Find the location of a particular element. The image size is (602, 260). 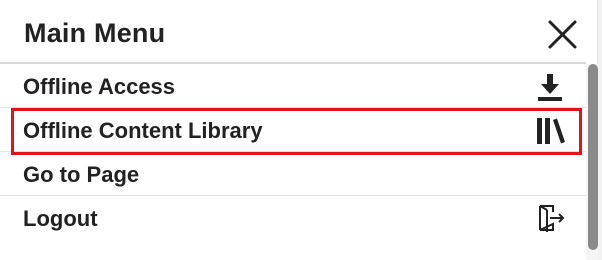

page-backdrop is located at coordinates (600, 130).